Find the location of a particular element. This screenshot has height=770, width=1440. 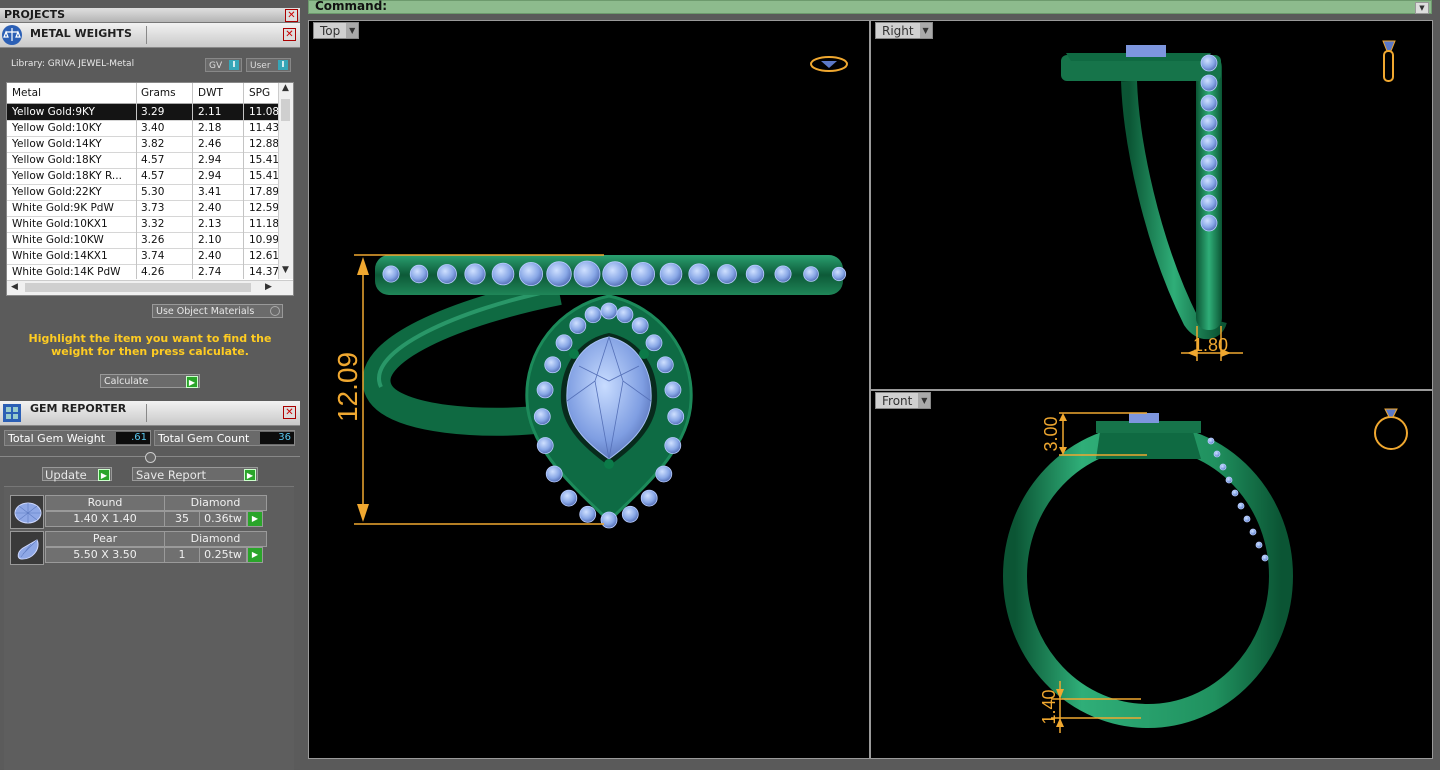

metal-row: White Gold:14KX1 3.74 2.40 12.61 is located at coordinates (143, 256).